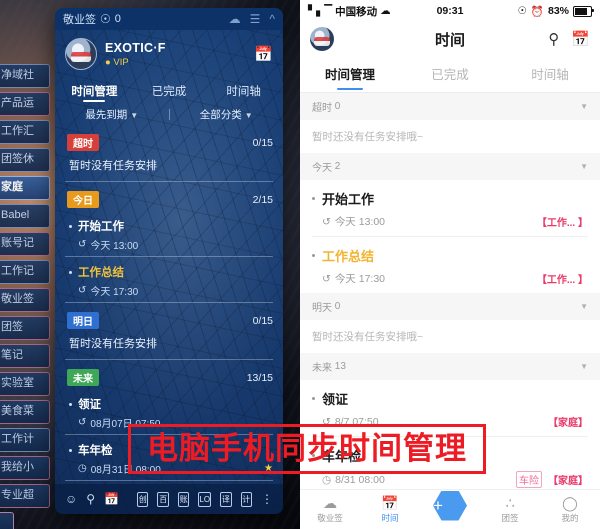 Image resolution: width=600 pixels, height=529 pixels. Describe the element at coordinates (450, 166) in the screenshot. I see `group-header: 今天 2 ▼` at that location.